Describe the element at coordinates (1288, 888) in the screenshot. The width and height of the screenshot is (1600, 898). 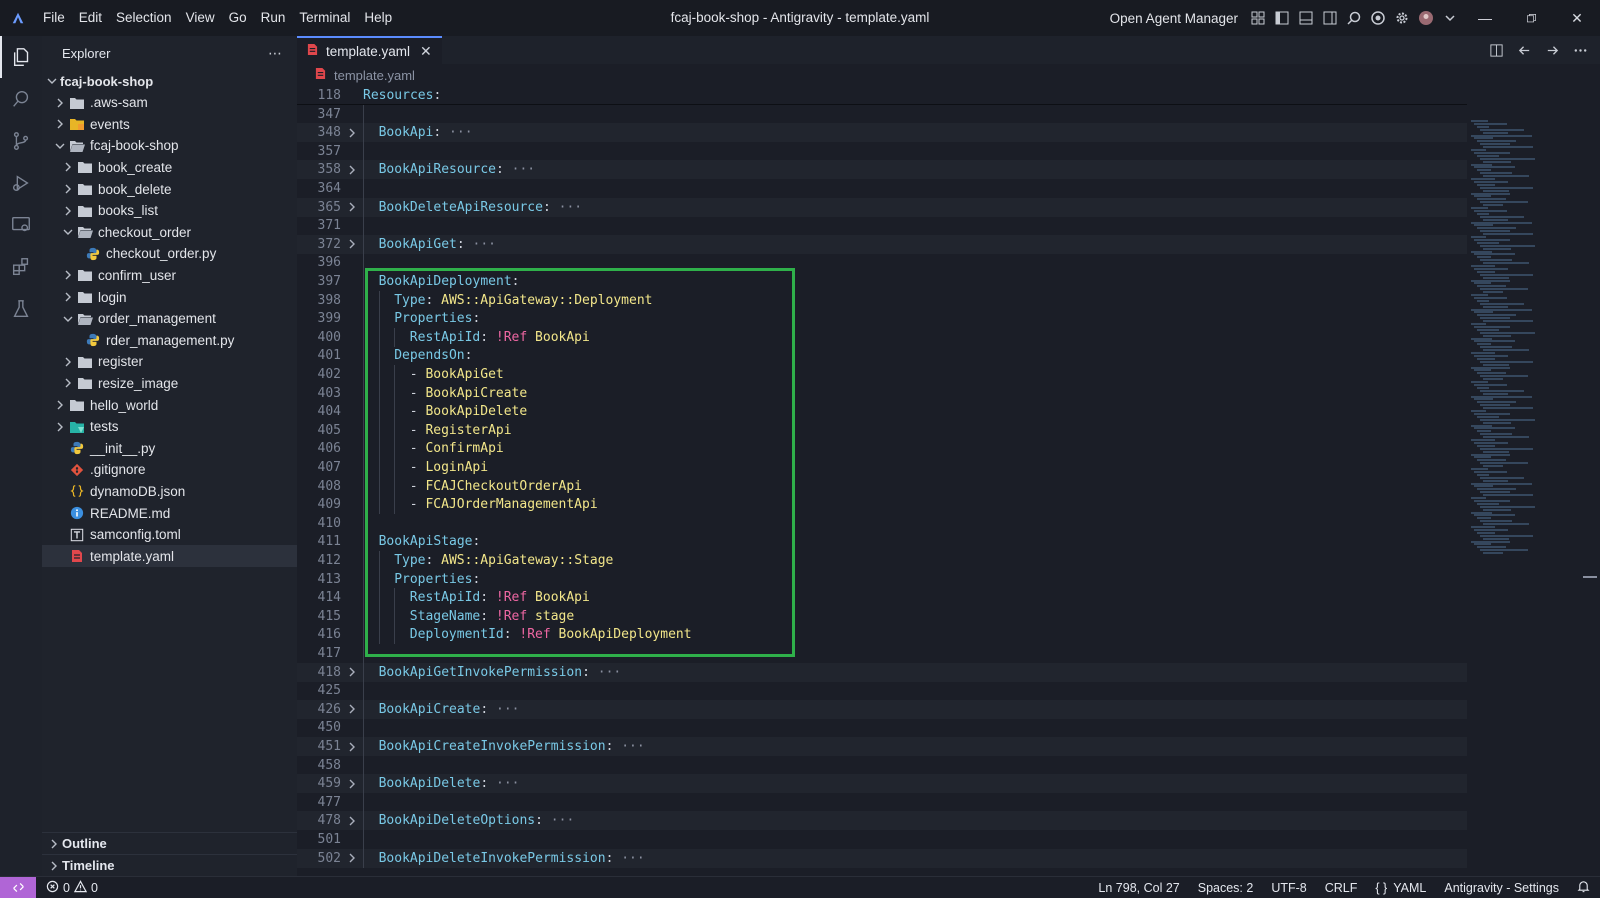
I see `encoding: UTF-8` at that location.